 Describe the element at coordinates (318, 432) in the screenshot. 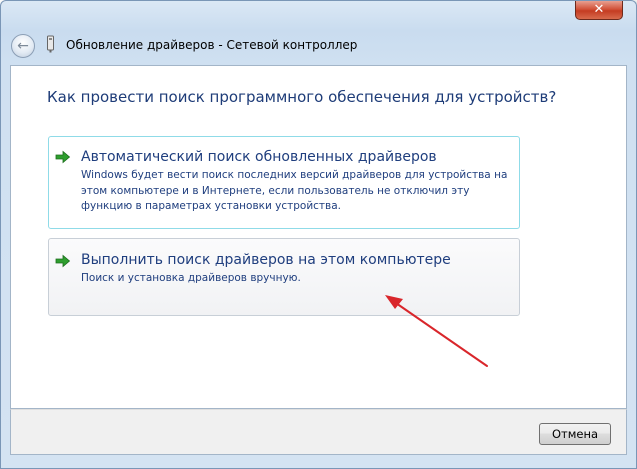

I see `dialog-footer: Отмена` at that location.